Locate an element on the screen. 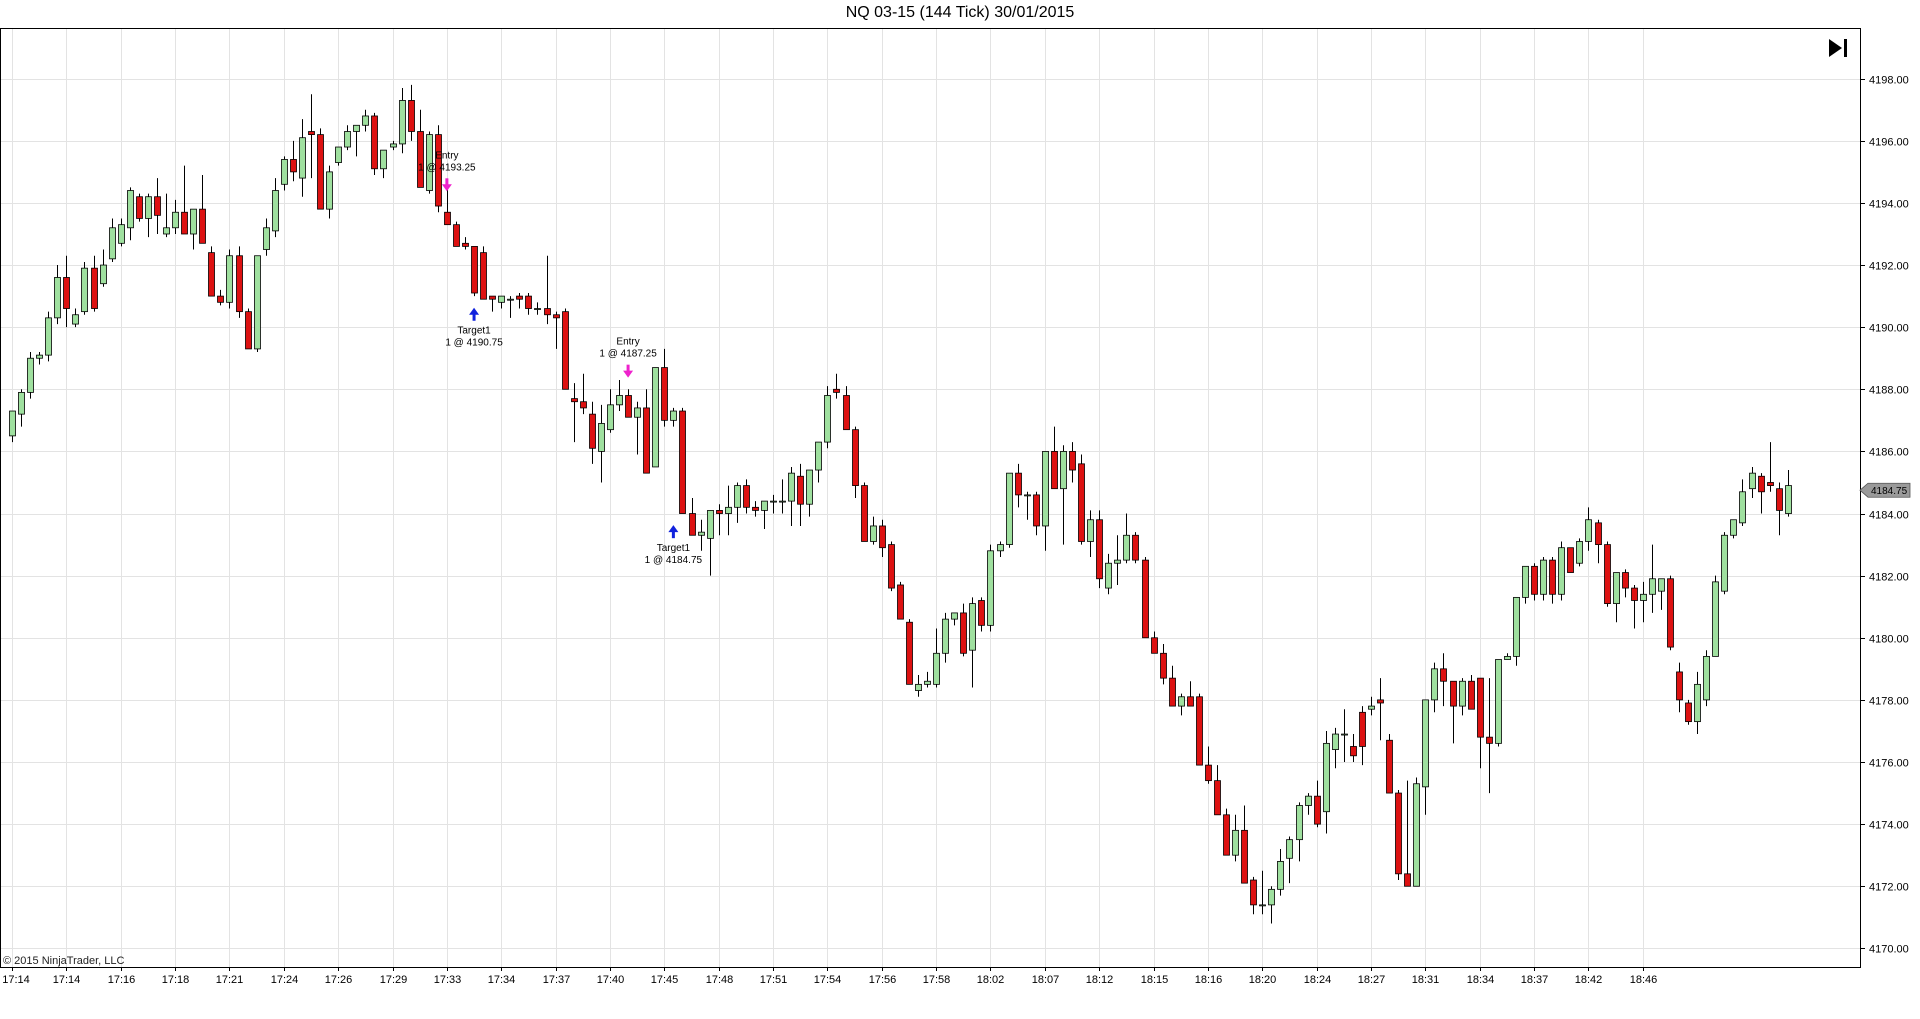 Image resolution: width=1920 pixels, height=1019 pixels. time-tick-label: 17:34 is located at coordinates (502, 980).